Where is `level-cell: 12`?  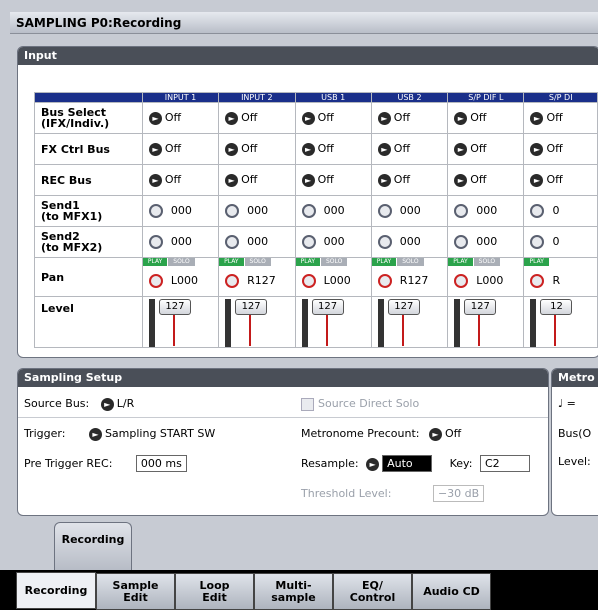
level-cell: 12 is located at coordinates (560, 322).